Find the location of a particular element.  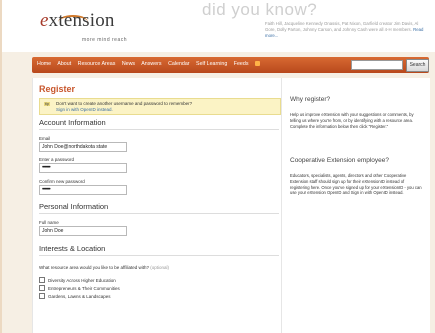

nav-calendar: Calendar is located at coordinates (179, 64).